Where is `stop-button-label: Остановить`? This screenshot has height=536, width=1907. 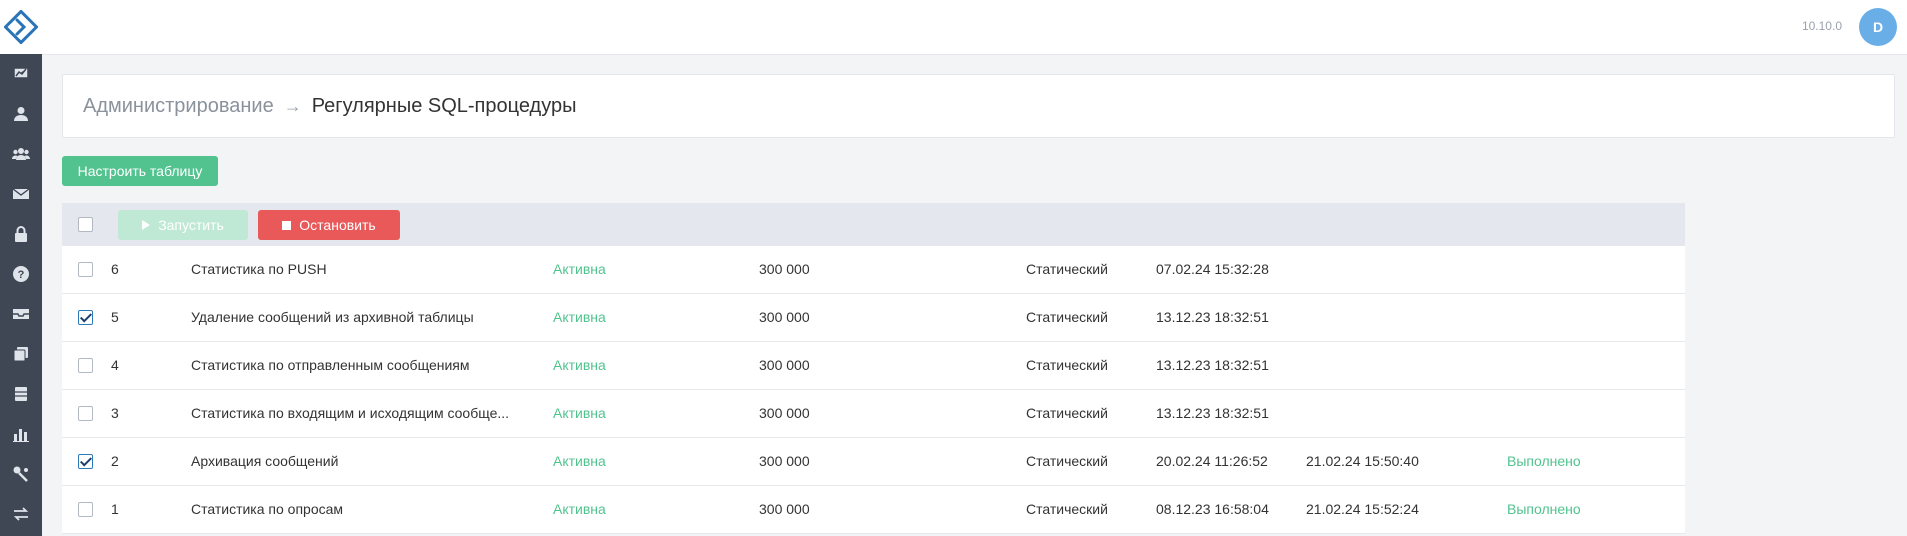 stop-button-label: Остановить is located at coordinates (337, 225).